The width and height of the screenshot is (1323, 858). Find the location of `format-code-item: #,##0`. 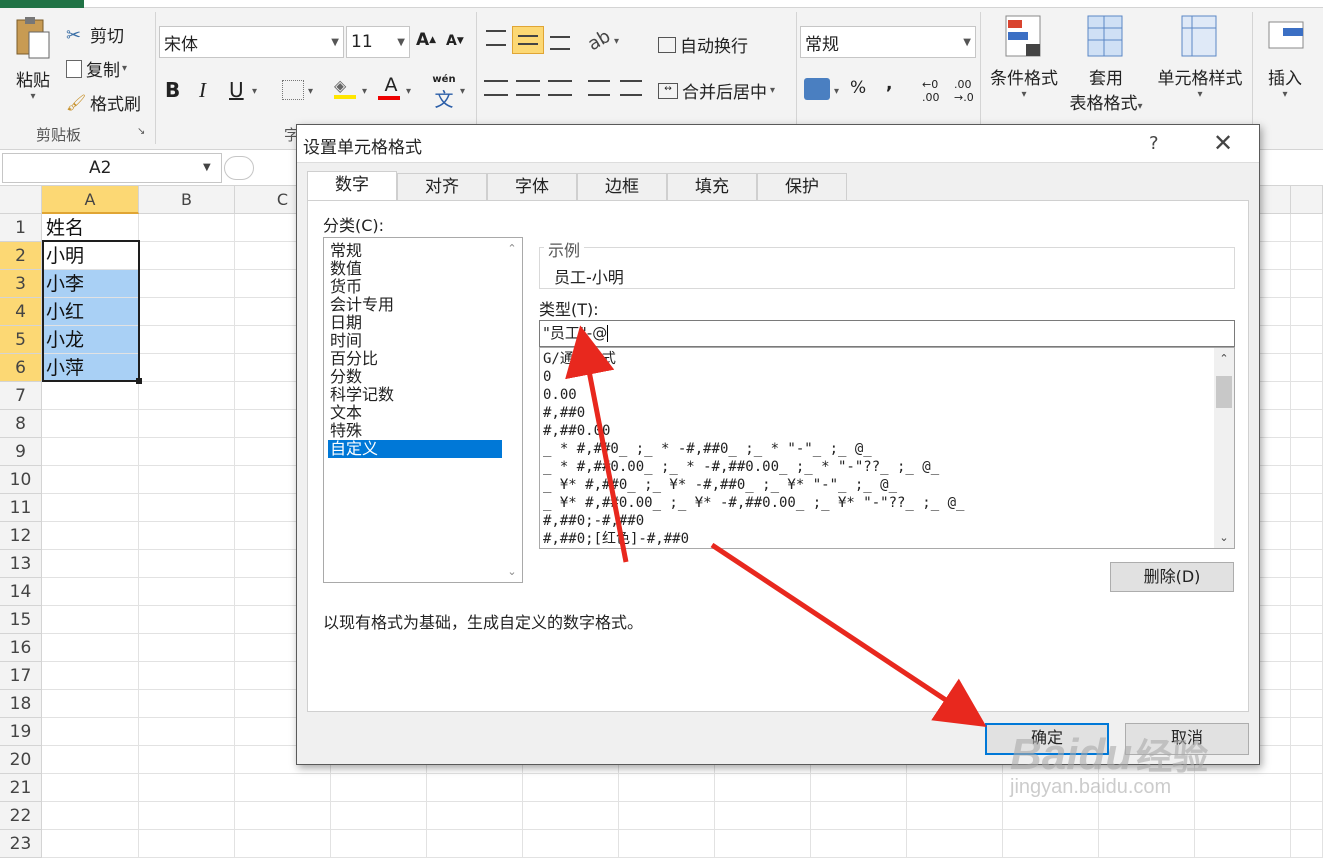

format-code-item: #,##0 is located at coordinates (564, 413).